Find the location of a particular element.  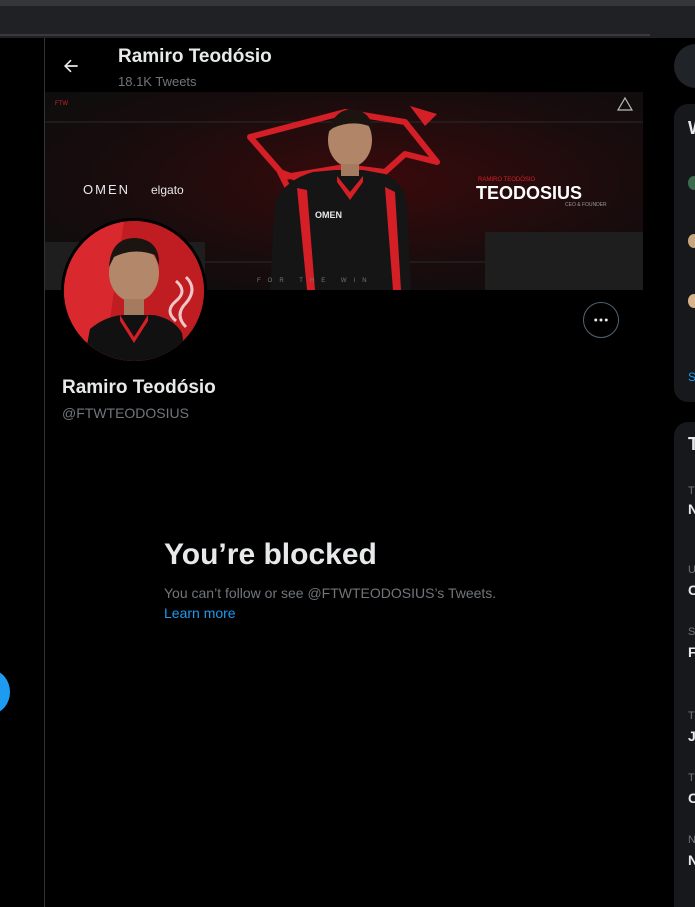

page-title: Ramiro Teodósio is located at coordinates (195, 56).